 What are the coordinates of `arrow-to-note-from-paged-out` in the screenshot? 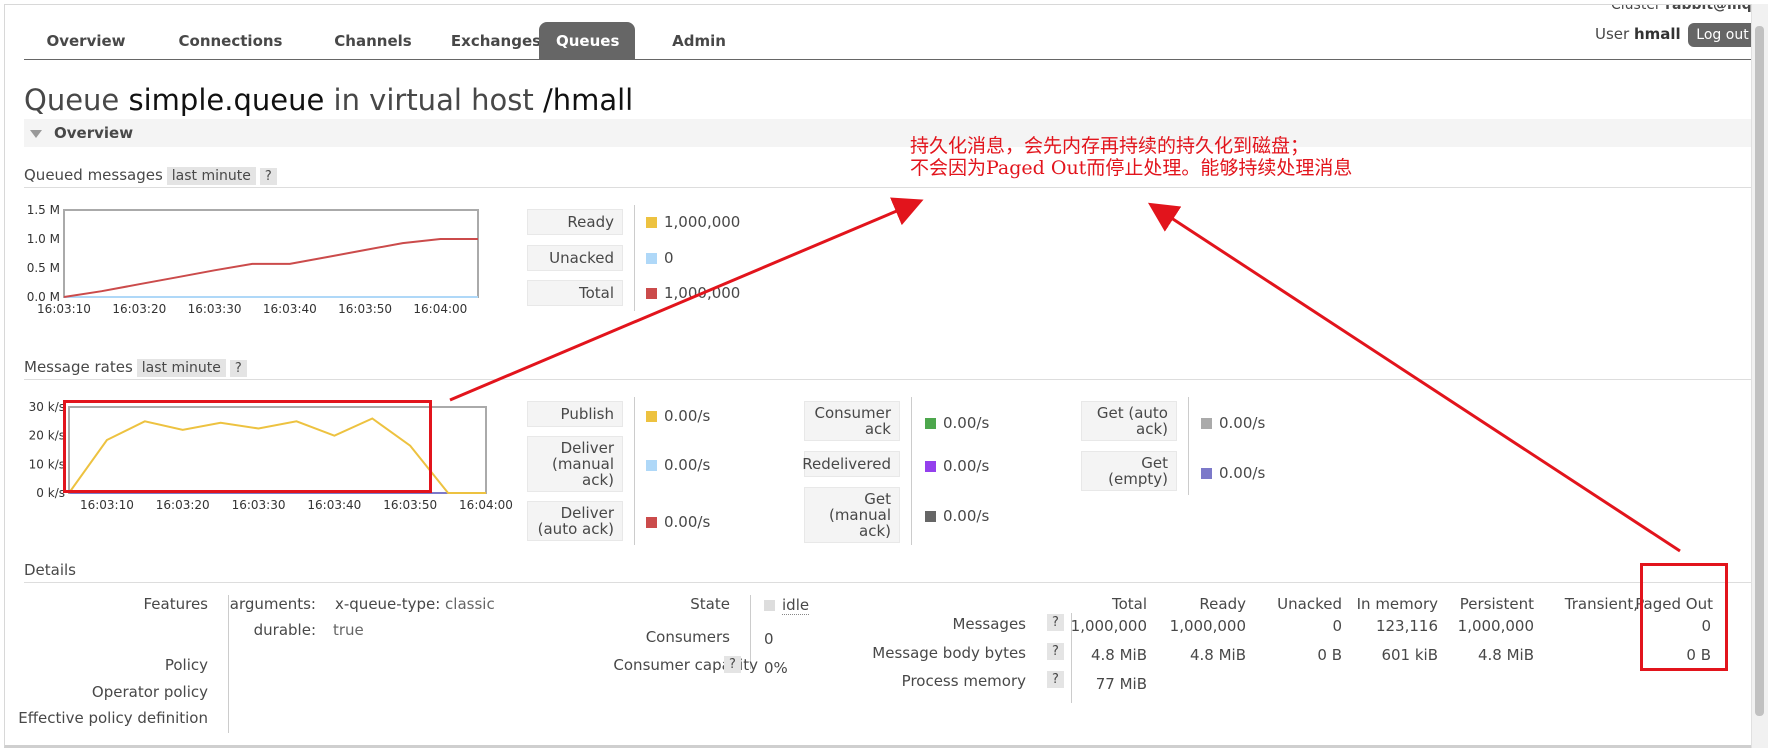 It's located at (1414, 377).